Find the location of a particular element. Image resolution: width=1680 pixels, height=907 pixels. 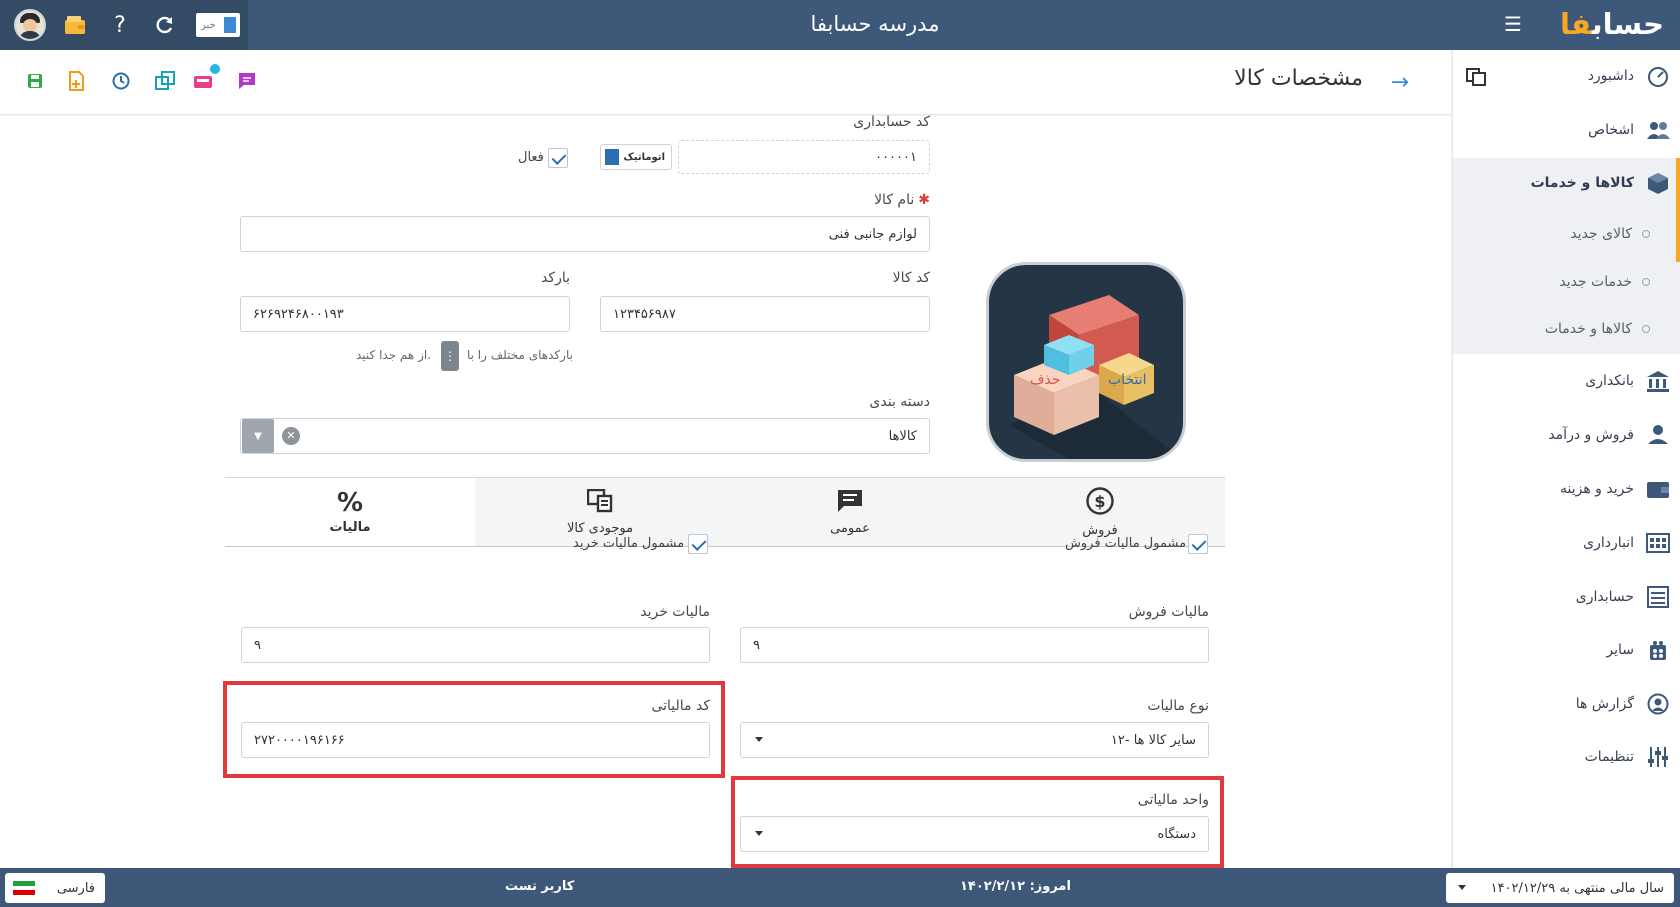

category-dropdown-button: ▼ is located at coordinates (258, 436).